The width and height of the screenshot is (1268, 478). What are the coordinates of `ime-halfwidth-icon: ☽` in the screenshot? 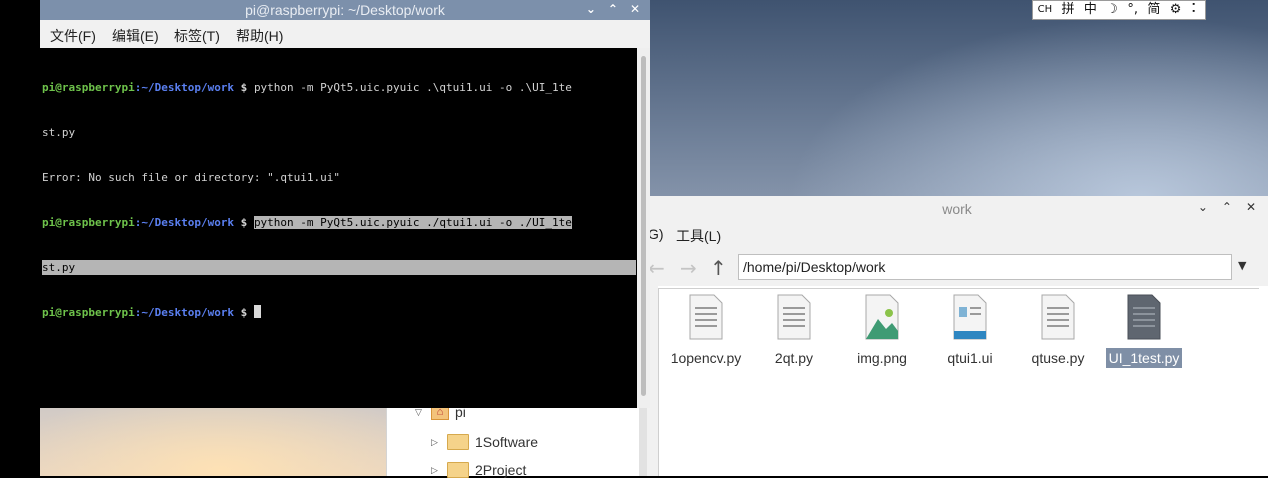 It's located at (1112, 10).